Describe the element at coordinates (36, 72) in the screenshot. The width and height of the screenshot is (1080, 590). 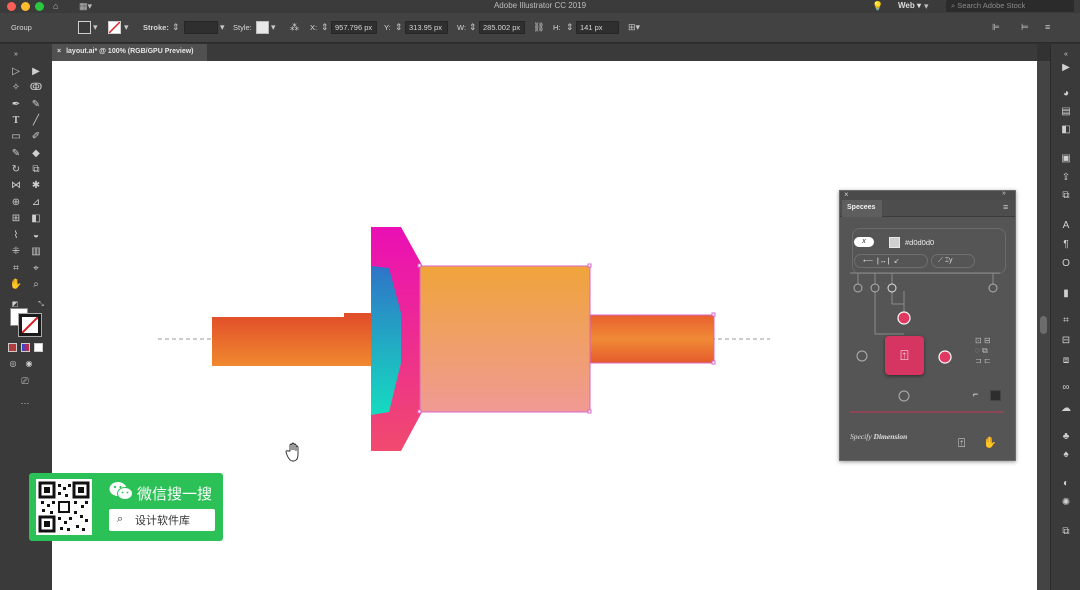
I see `direct-selection-tool-icon: ▶` at that location.